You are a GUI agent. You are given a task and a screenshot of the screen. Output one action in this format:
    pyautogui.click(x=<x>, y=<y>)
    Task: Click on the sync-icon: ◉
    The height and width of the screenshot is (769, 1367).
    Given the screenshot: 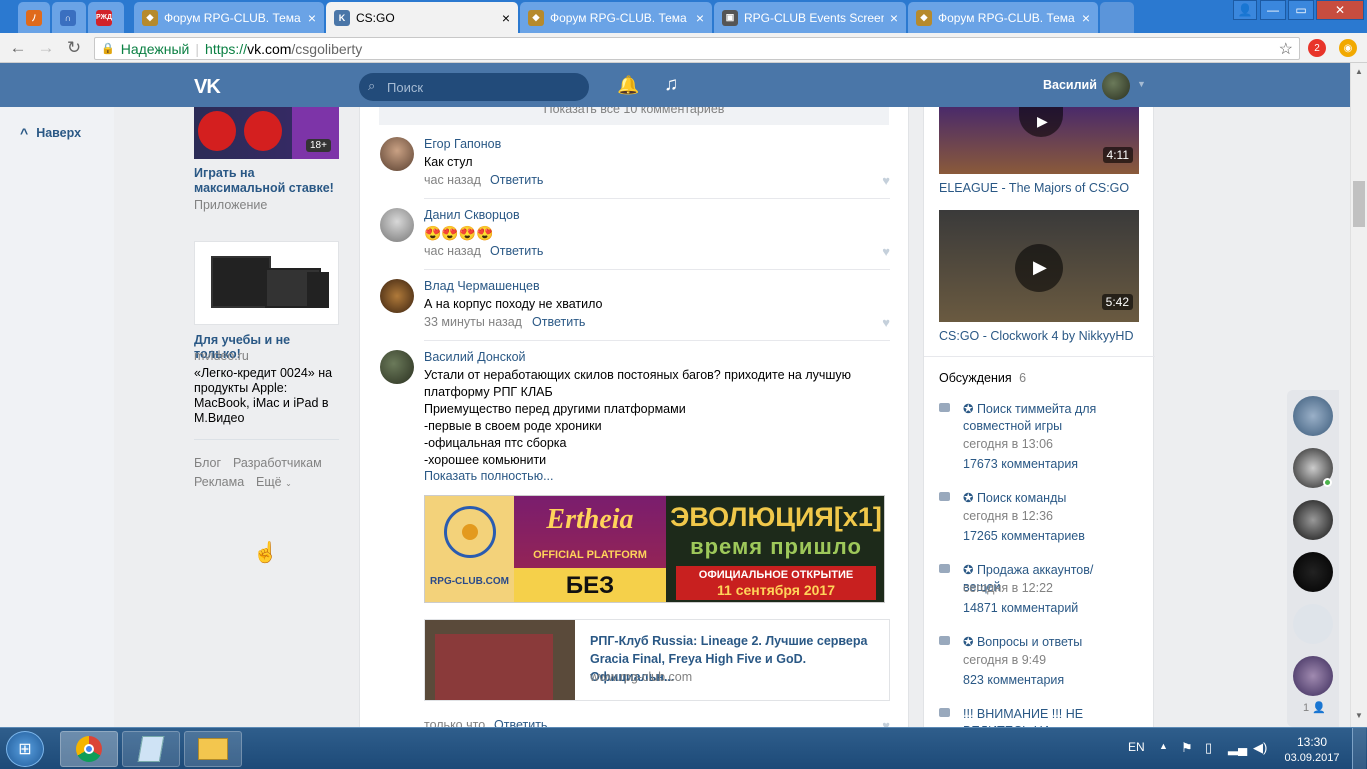 What is the action you would take?
    pyautogui.click(x=1348, y=48)
    